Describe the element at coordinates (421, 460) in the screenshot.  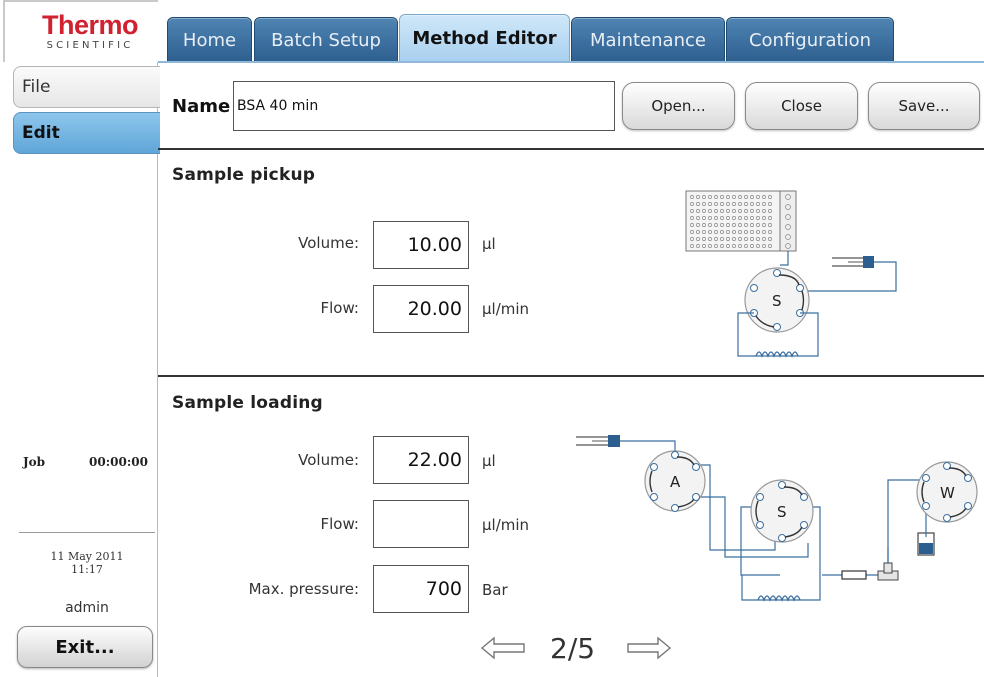
I see `loading-volume-input` at that location.